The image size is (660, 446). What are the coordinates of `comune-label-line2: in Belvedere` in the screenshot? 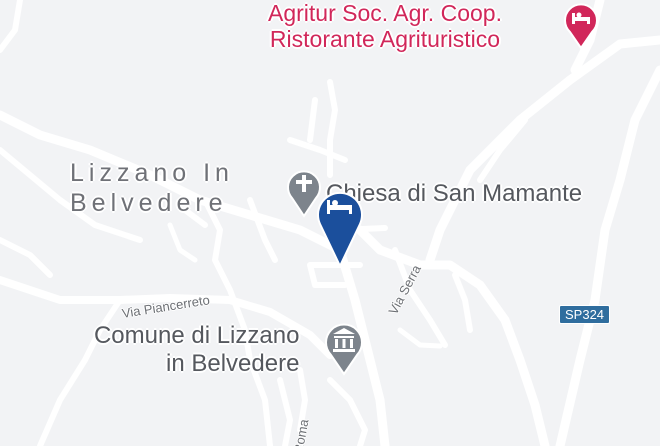 It's located at (233, 363).